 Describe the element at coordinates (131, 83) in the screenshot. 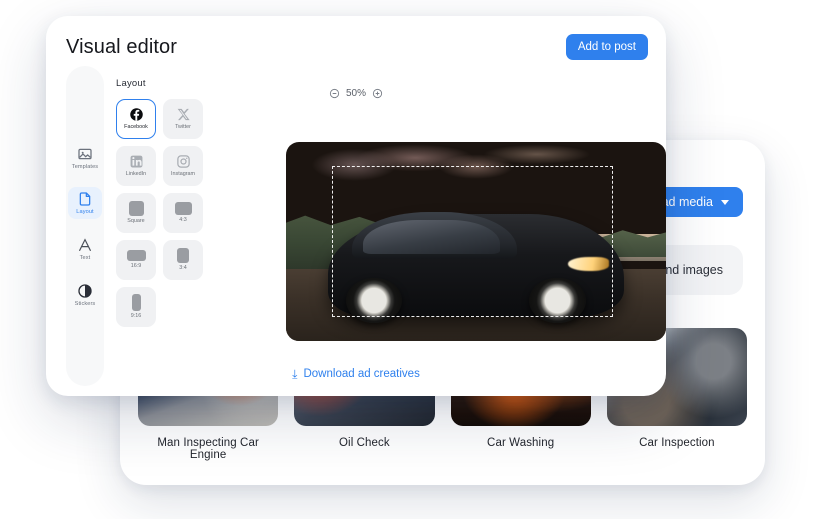

I see `layout-panel-title: Layout` at that location.